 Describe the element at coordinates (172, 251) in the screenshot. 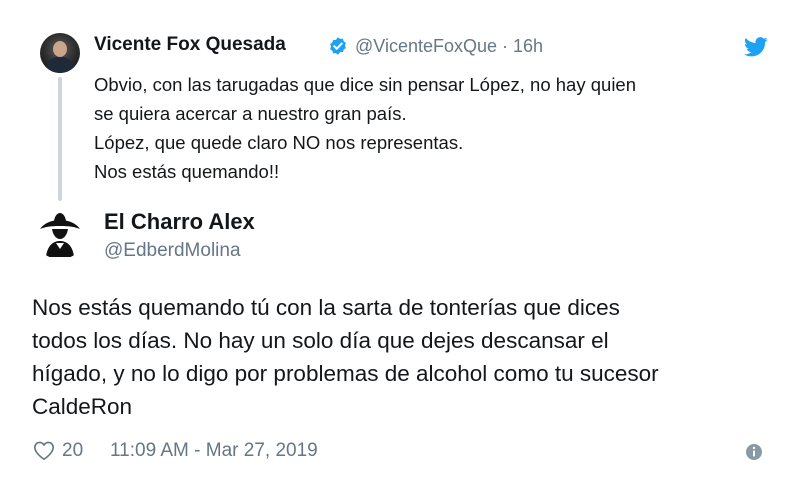

I see `reply-handle: @EdberdMolina` at that location.